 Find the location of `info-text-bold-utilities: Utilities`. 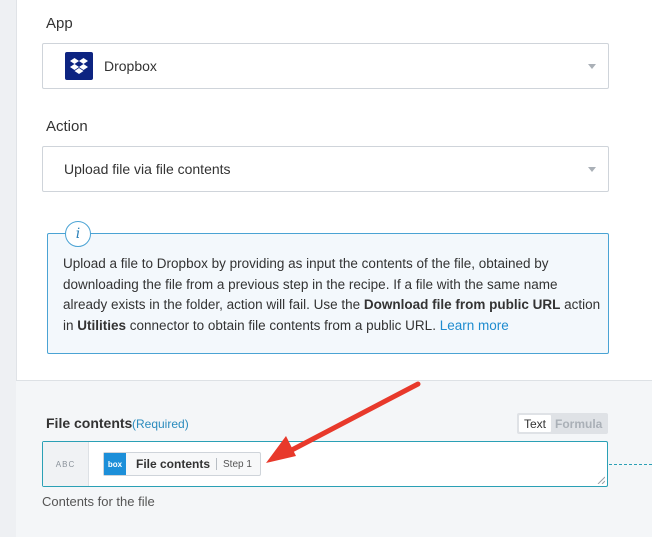

info-text-bold-utilities: Utilities is located at coordinates (102, 325).